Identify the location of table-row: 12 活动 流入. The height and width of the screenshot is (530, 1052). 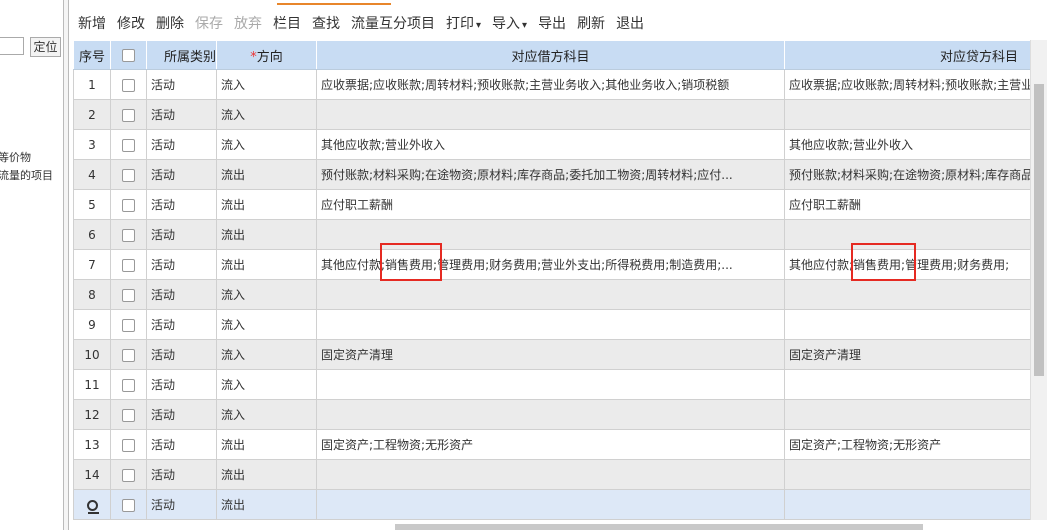
(551, 414).